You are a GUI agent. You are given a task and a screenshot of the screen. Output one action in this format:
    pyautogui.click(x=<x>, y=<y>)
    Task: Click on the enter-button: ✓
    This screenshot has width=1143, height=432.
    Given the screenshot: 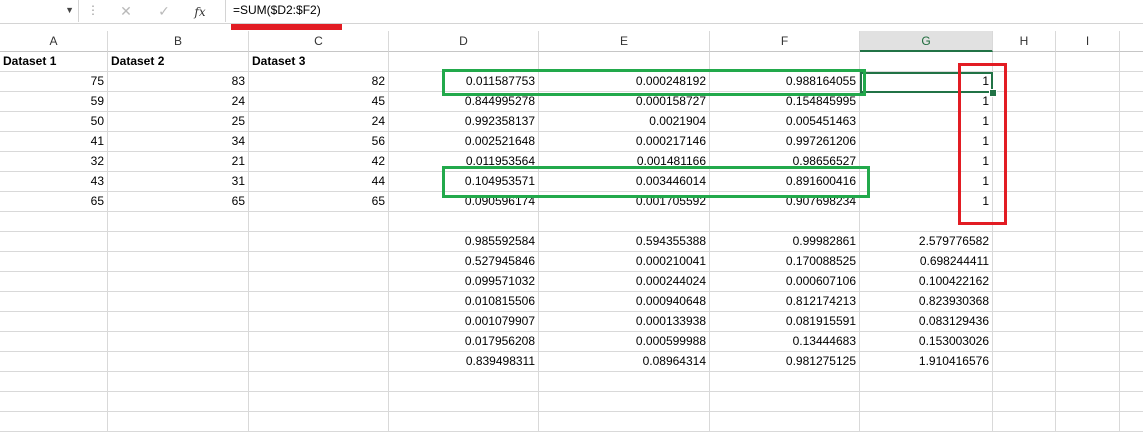 What is the action you would take?
    pyautogui.click(x=164, y=11)
    